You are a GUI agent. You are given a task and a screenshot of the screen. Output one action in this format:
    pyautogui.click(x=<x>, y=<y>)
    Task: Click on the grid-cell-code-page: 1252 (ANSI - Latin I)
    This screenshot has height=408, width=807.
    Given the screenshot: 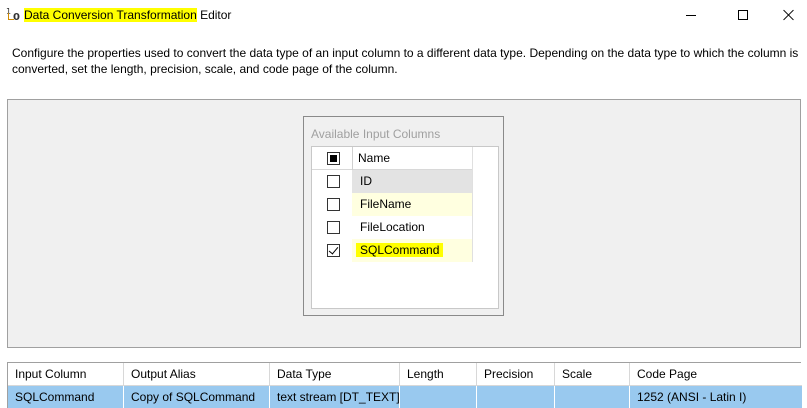 What is the action you would take?
    pyautogui.click(x=716, y=397)
    